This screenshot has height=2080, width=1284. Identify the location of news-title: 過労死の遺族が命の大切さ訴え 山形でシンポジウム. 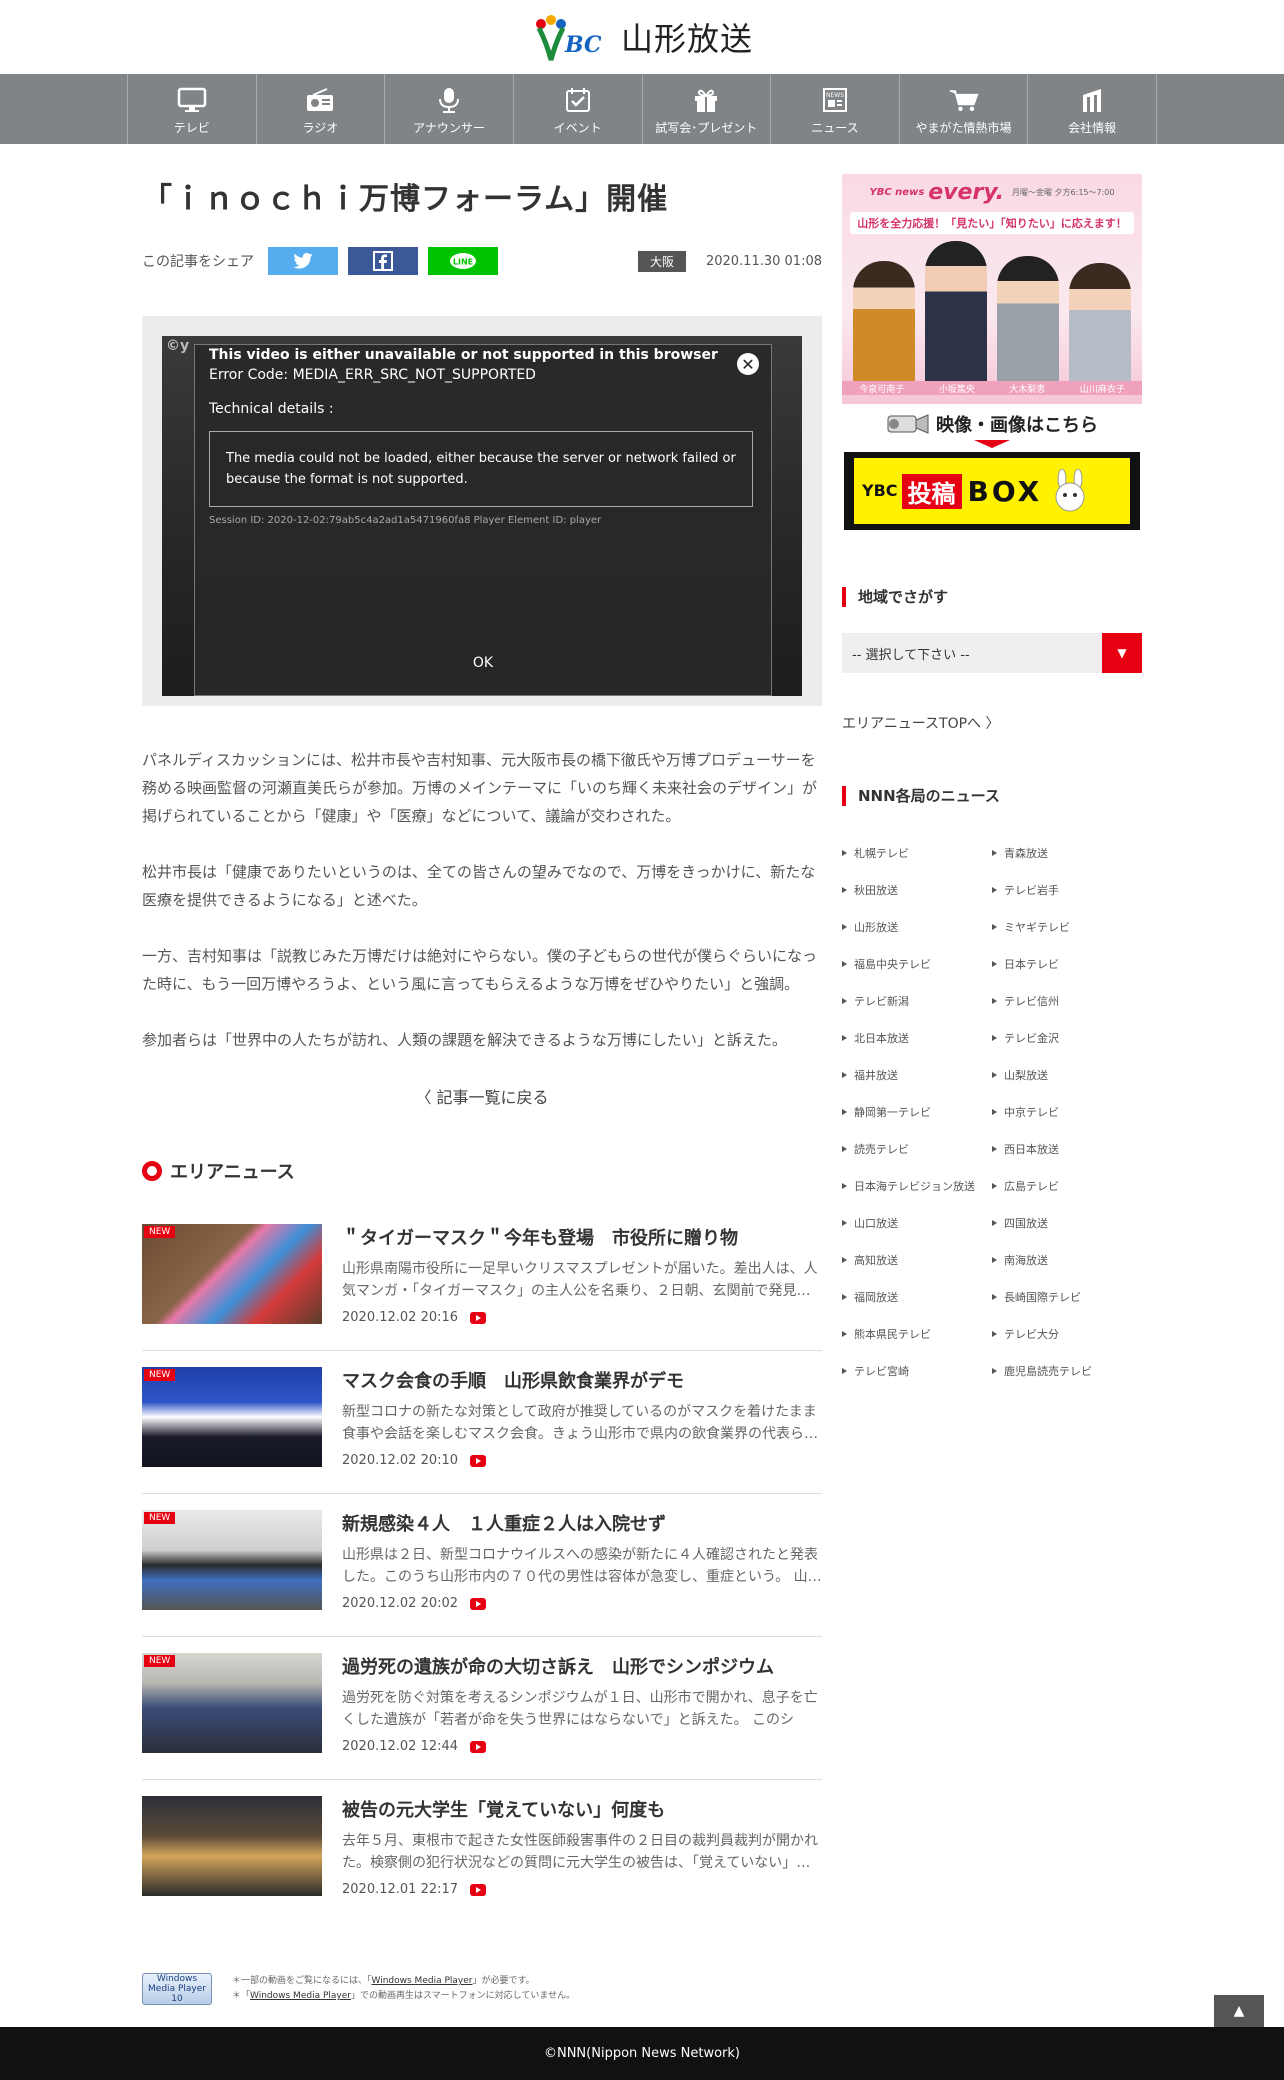
(582, 1666).